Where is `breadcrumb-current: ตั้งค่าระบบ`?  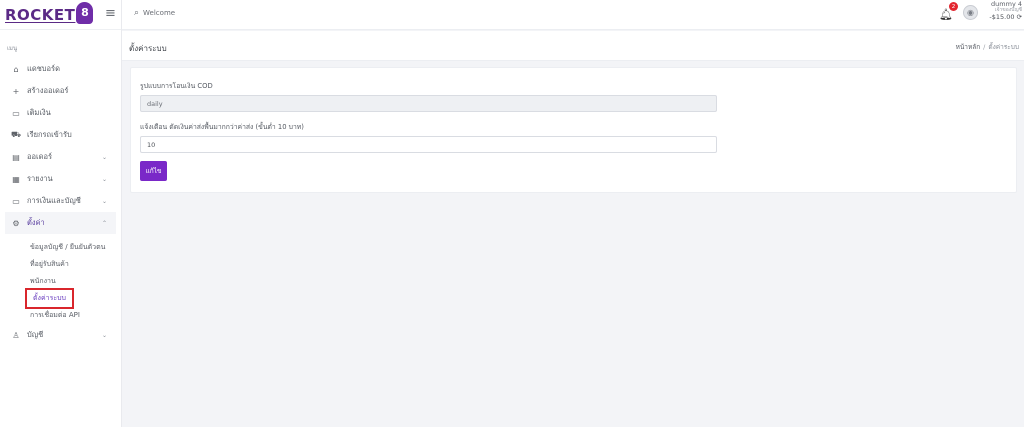
breadcrumb-current: ตั้งค่าระบบ is located at coordinates (1003, 47).